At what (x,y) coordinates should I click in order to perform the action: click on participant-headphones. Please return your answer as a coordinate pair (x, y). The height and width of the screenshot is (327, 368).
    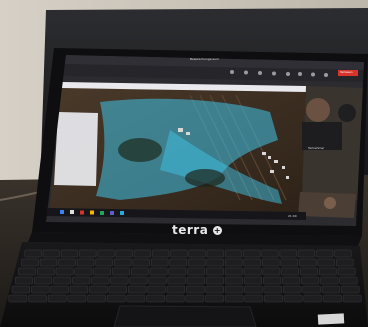
    Looking at the image, I should click on (347, 113).